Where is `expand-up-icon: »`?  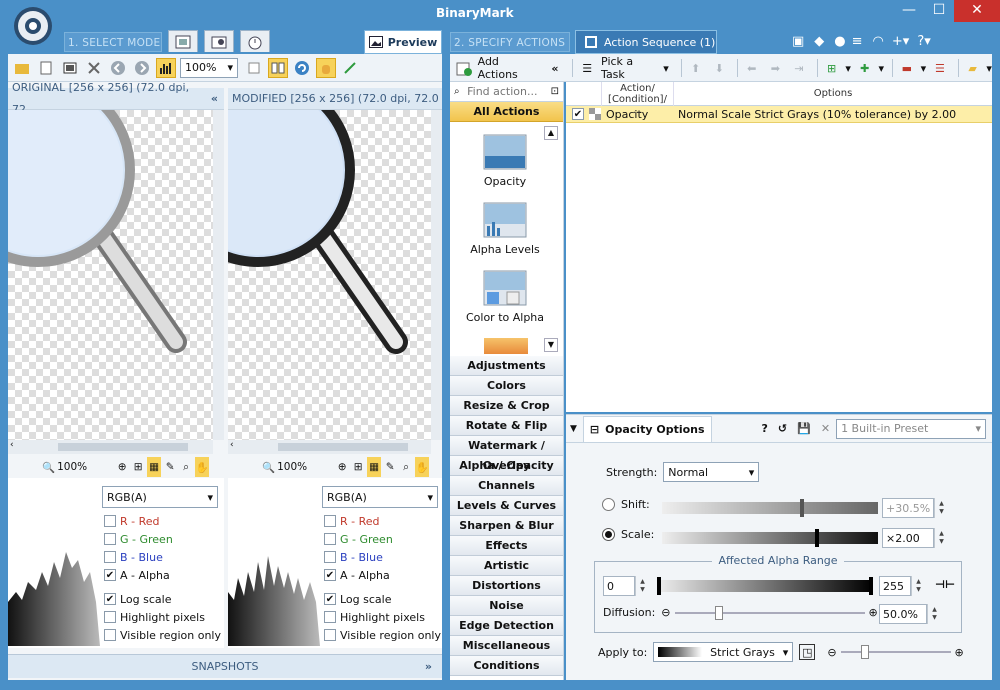
expand-up-icon: » is located at coordinates (428, 666).